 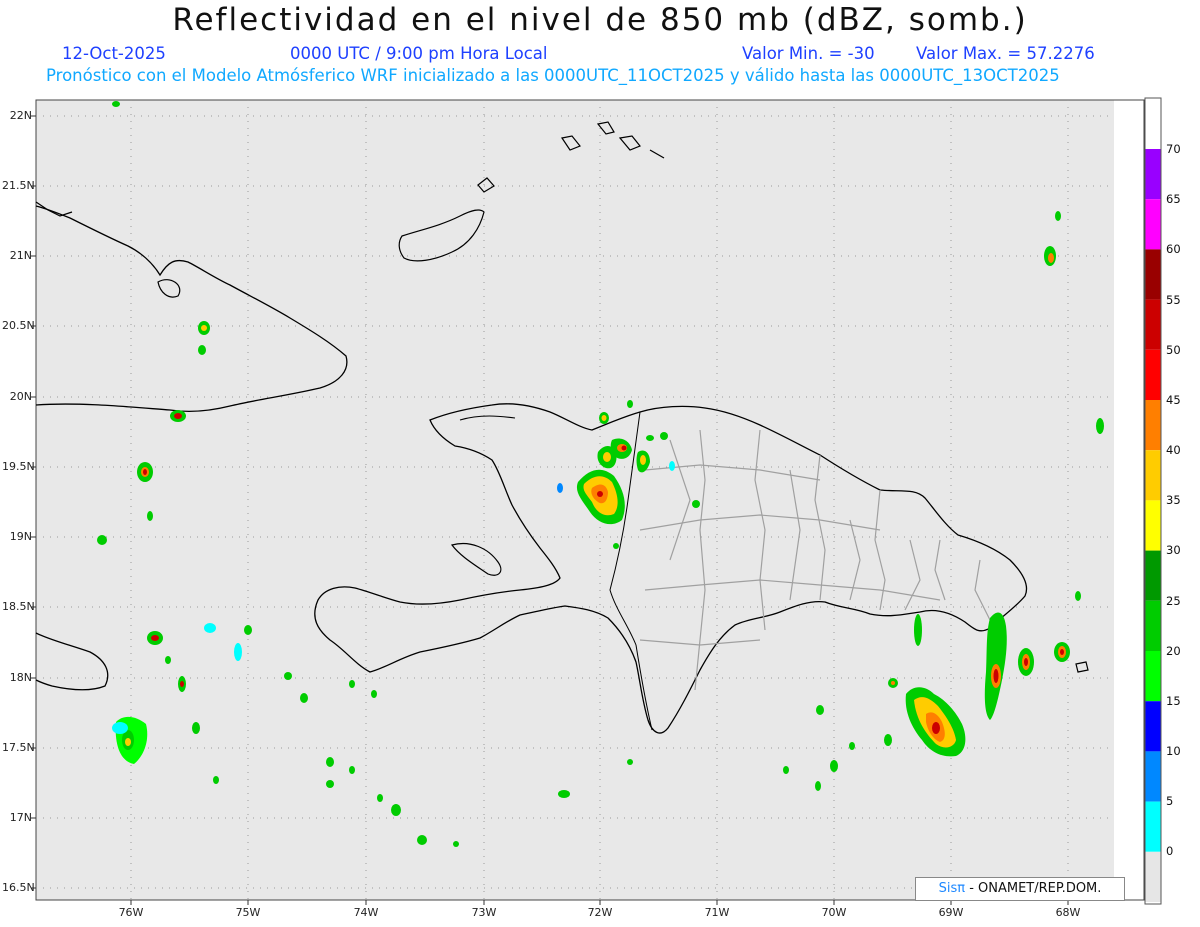 I want to click on lat-label: 21.5N, so click(x=18, y=185).